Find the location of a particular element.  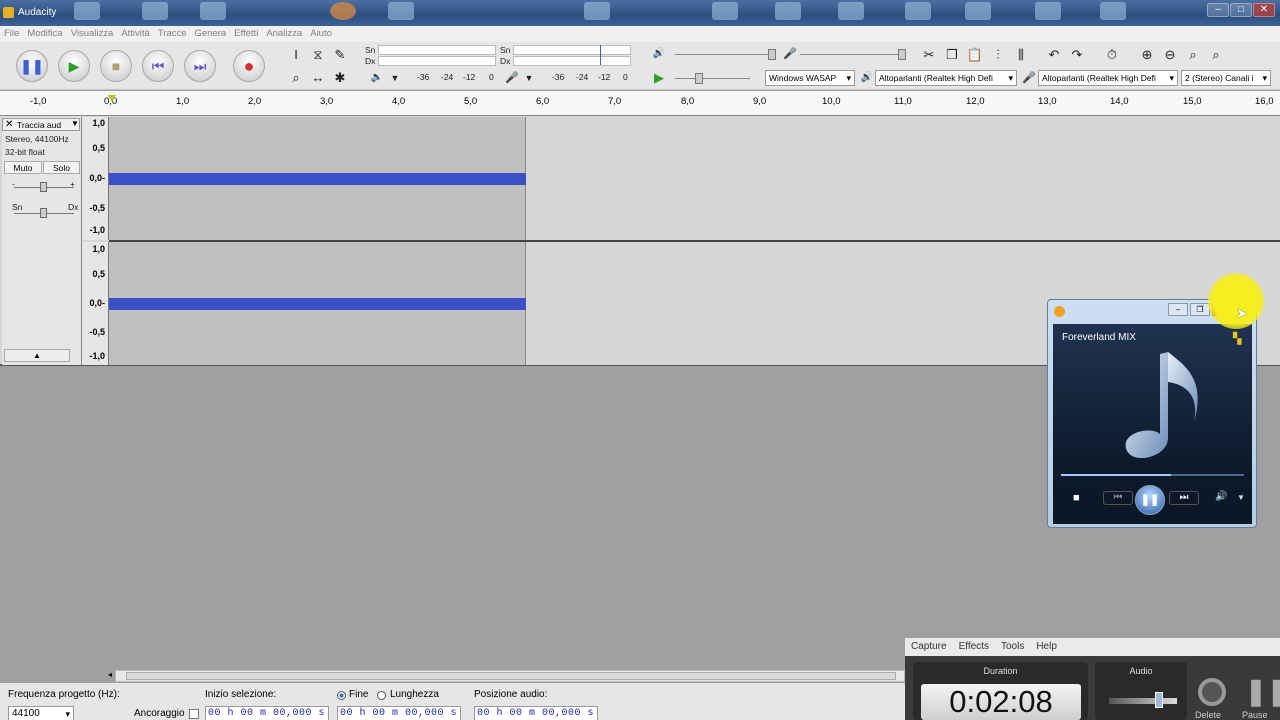

channels-select: 2 (Stereo) Canali i is located at coordinates (1226, 78).